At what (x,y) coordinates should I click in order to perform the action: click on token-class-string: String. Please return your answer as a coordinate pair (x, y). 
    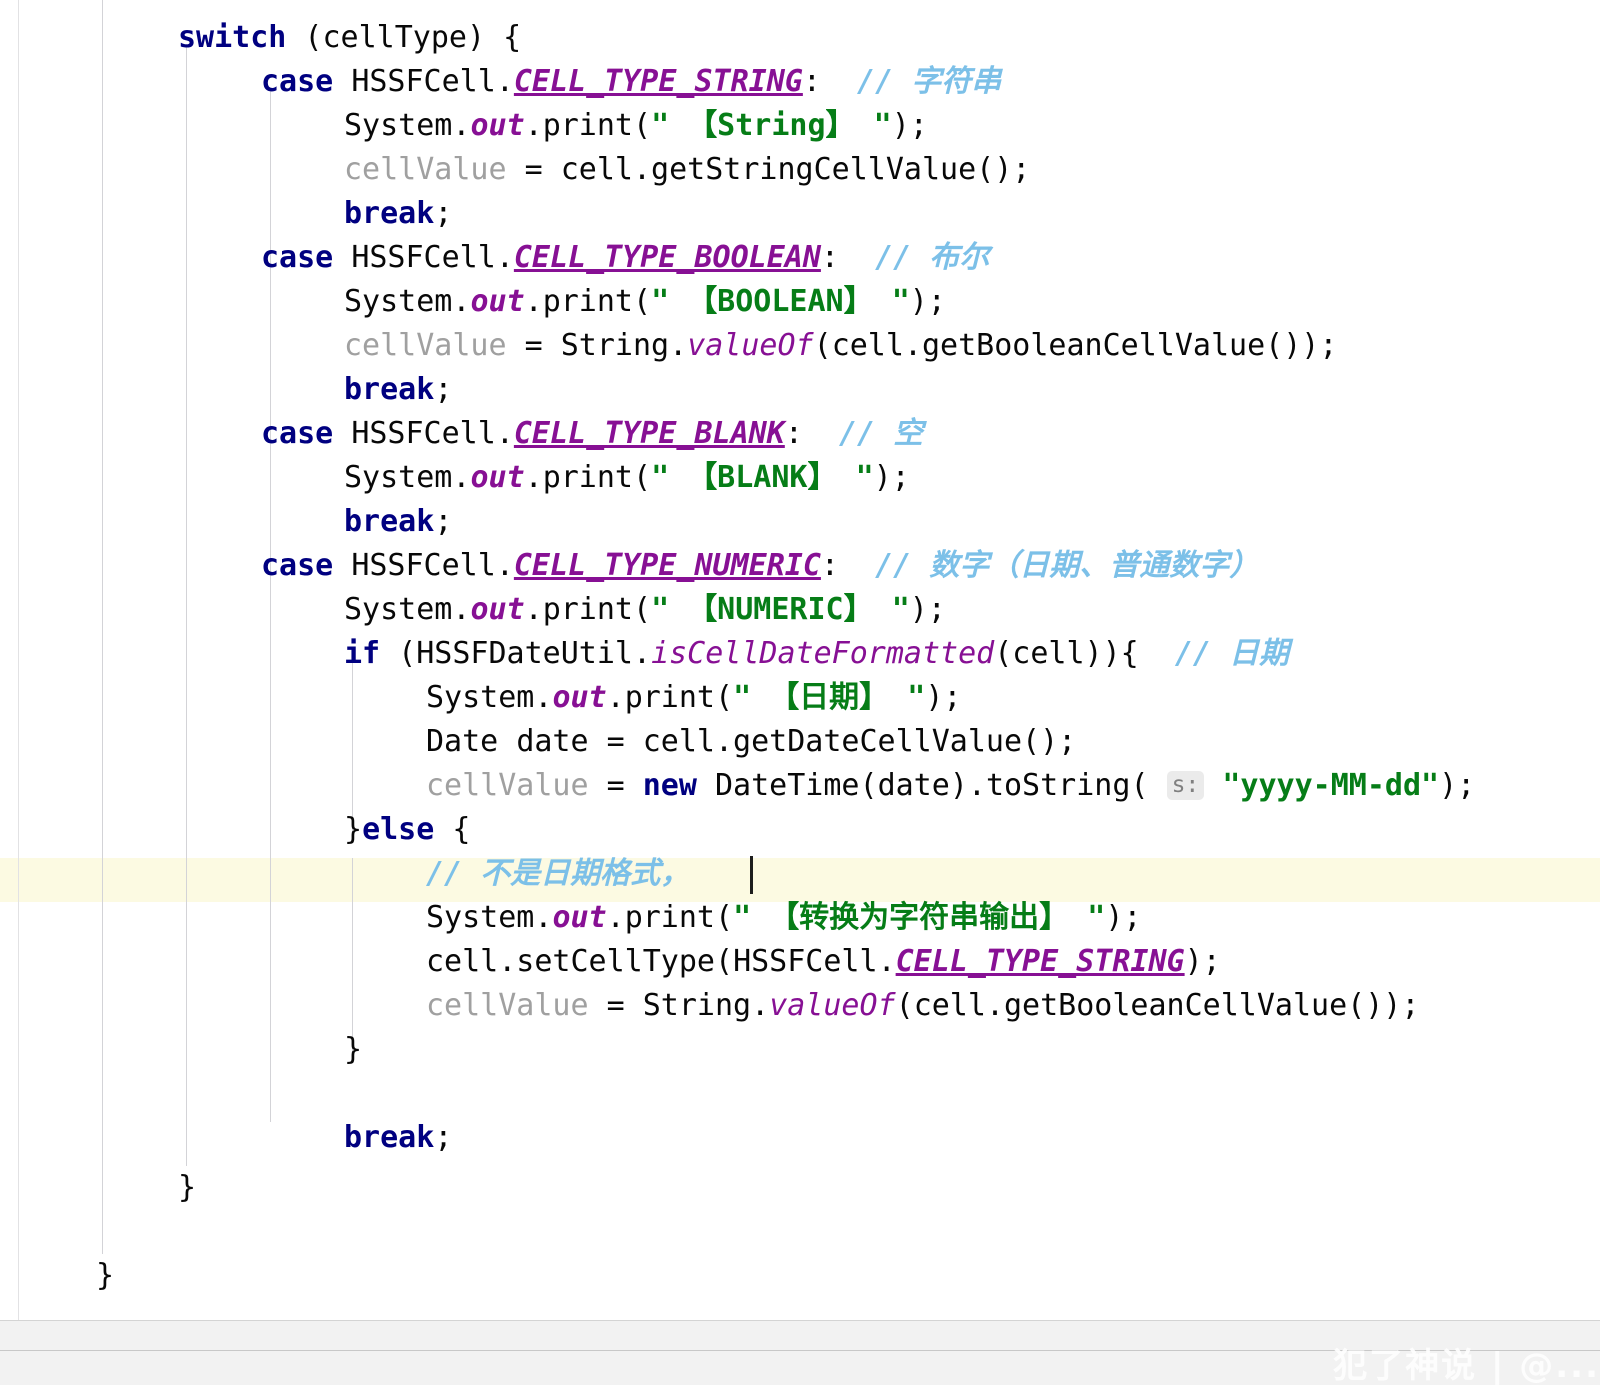
    Looking at the image, I should click on (697, 1005).